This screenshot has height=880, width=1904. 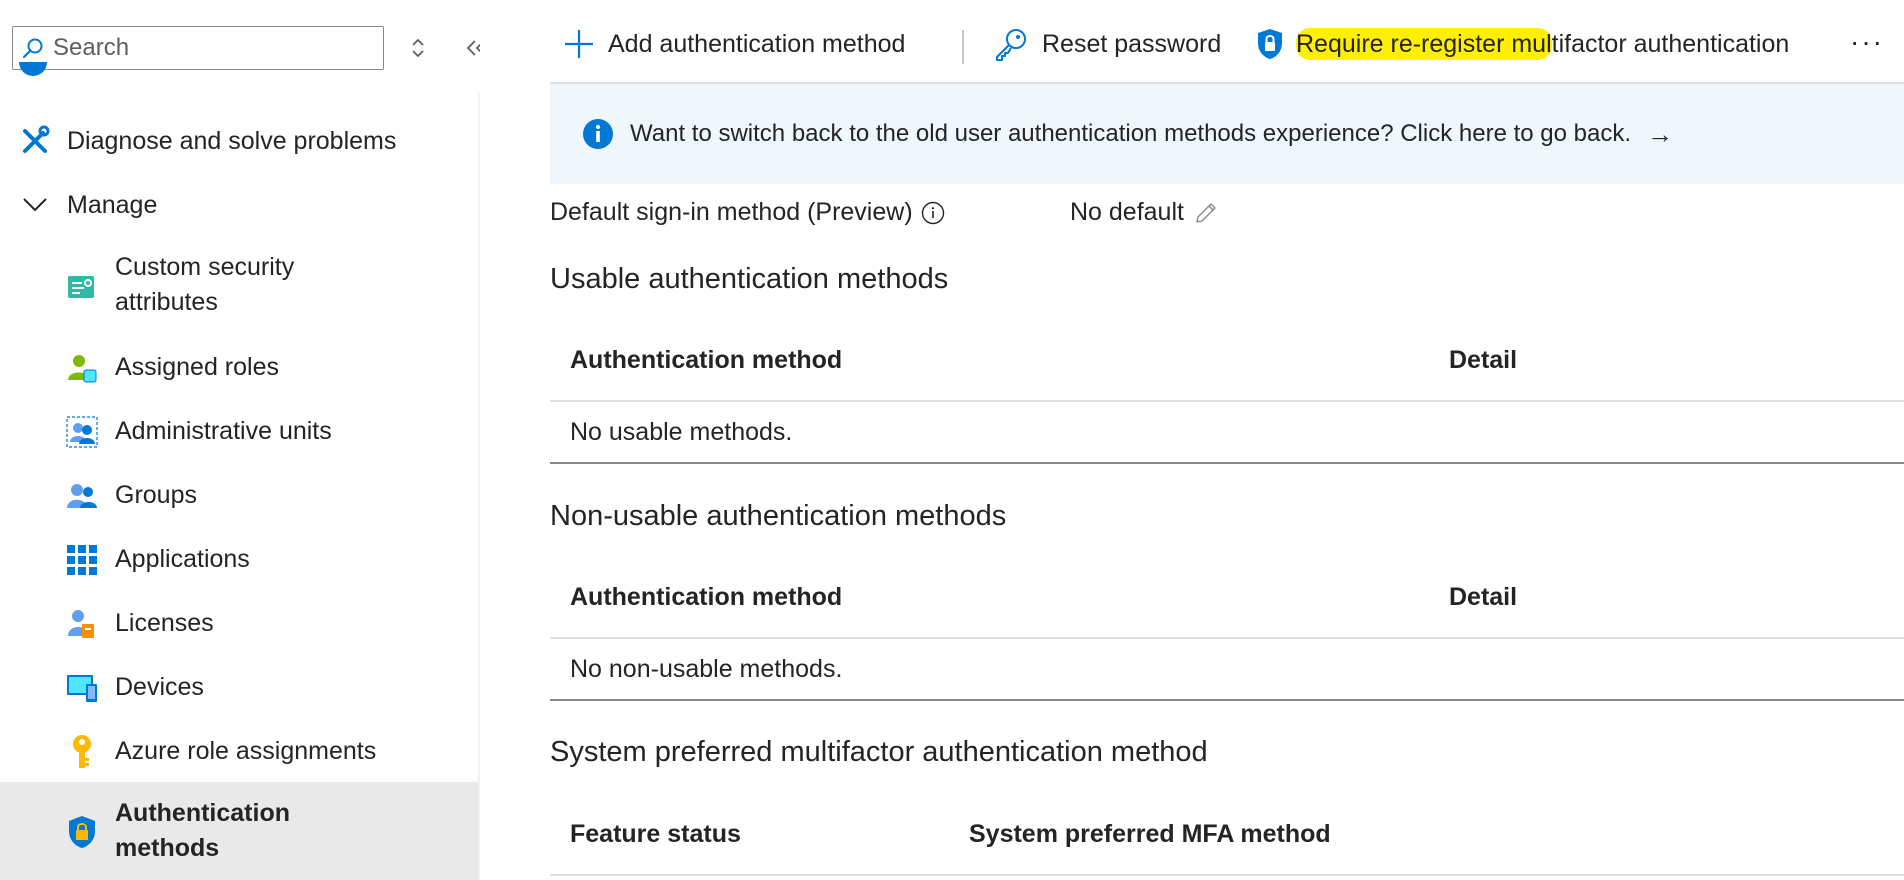 What do you see at coordinates (239, 688) in the screenshot?
I see `sidebar-item-devices: Devices` at bounding box center [239, 688].